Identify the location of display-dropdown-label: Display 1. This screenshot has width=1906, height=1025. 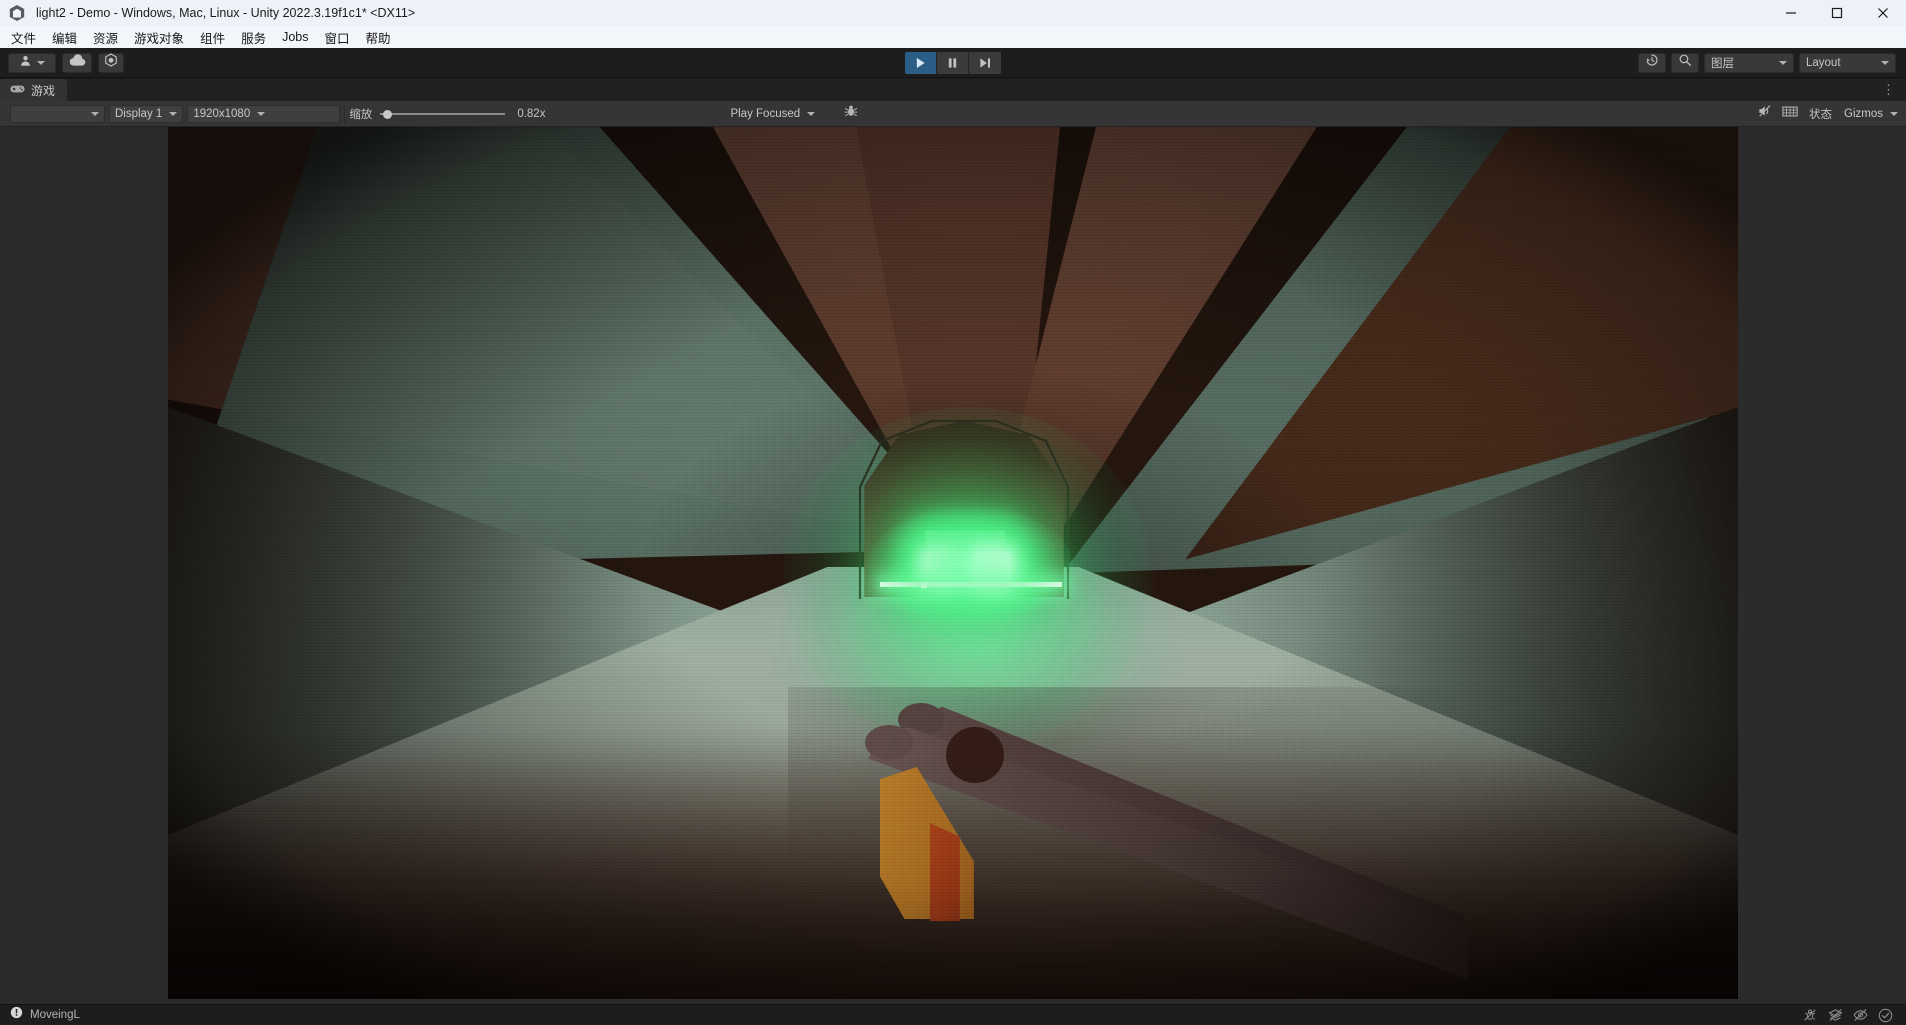
(139, 113).